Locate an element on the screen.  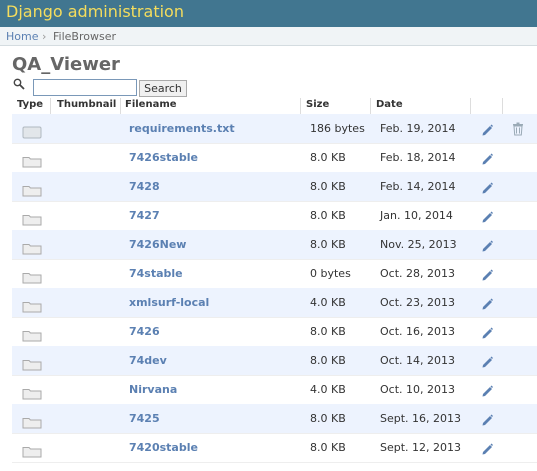
filename-link: 7420stable is located at coordinates (163, 447).